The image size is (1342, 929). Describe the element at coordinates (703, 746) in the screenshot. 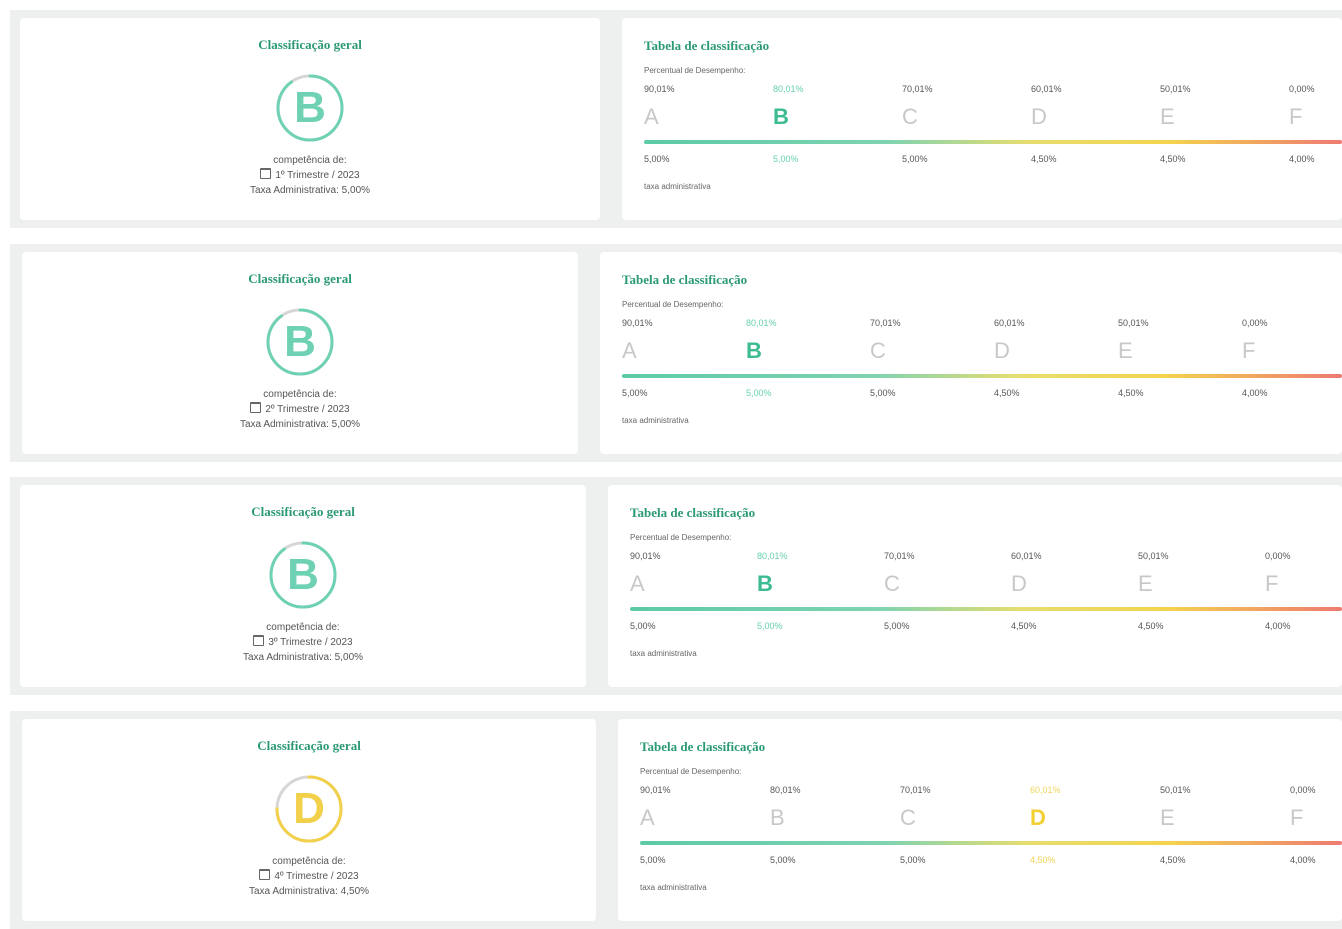

I see `classification-table-title: Tabela de classificação` at that location.